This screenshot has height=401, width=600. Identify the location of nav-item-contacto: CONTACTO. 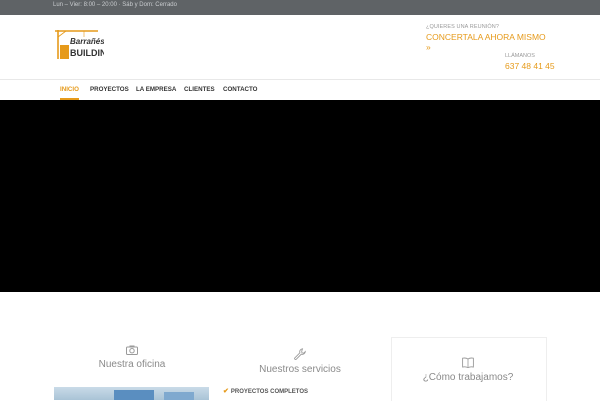
(240, 90).